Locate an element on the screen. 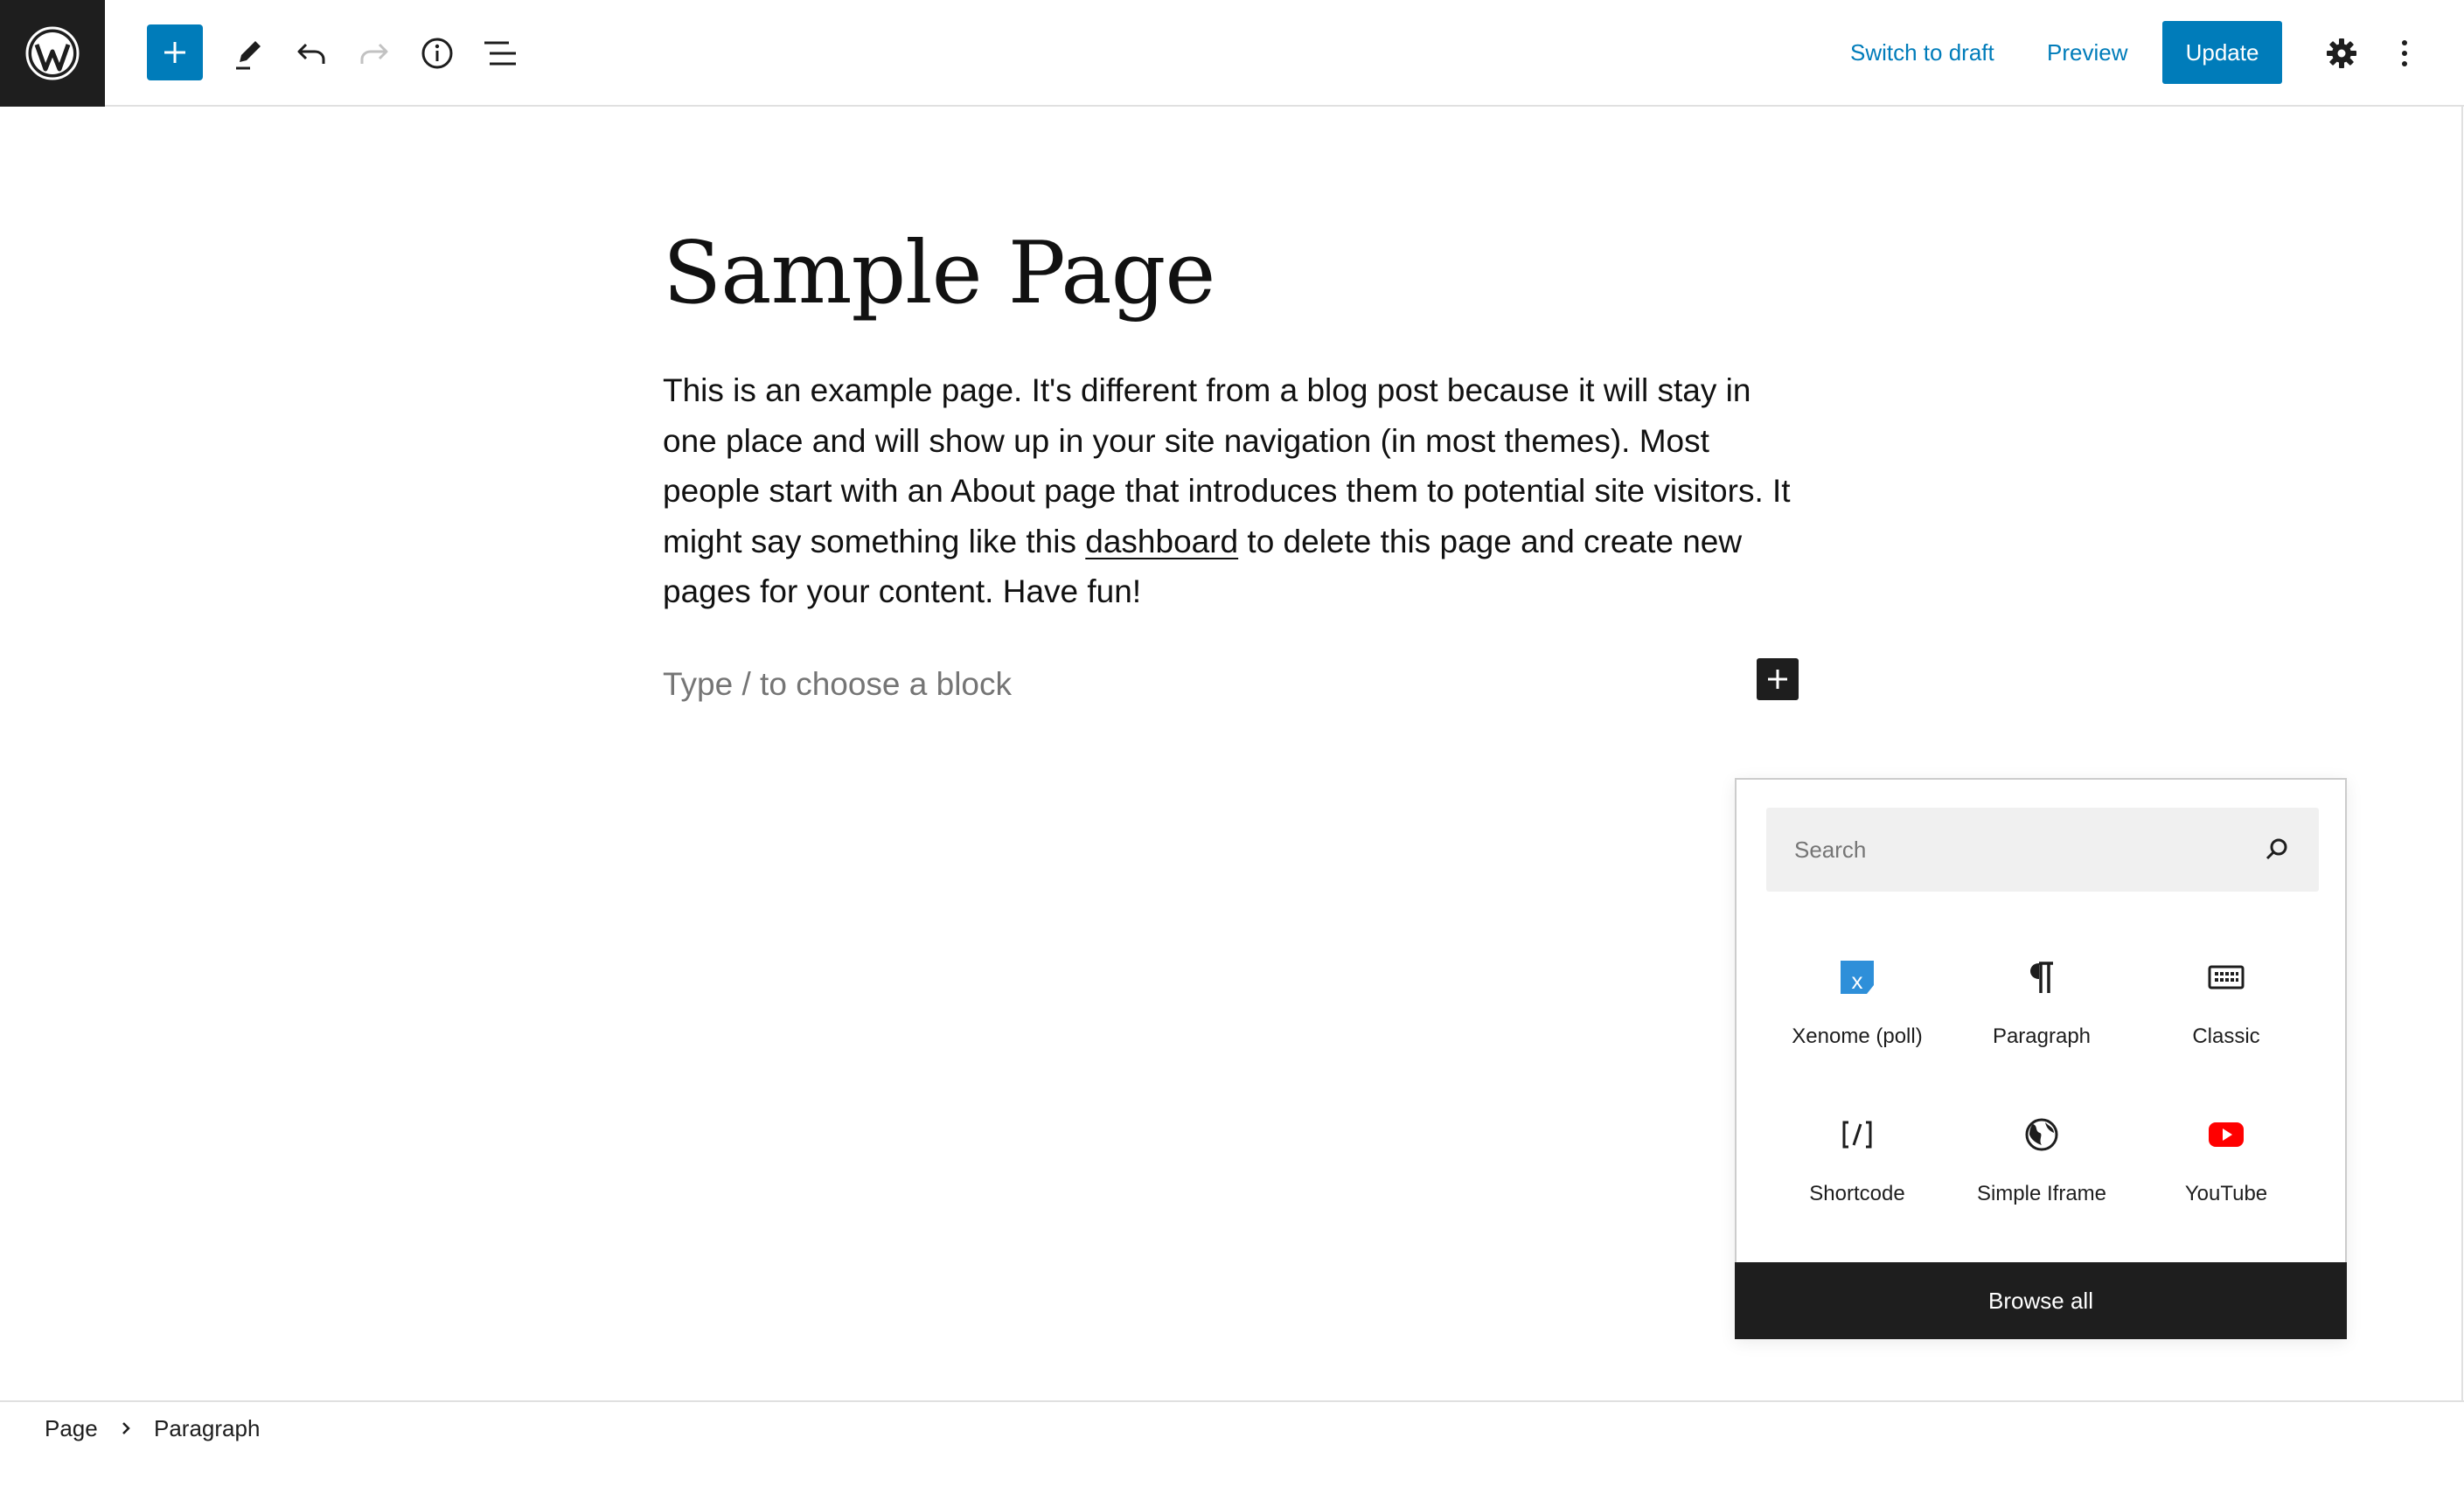 This screenshot has width=2464, height=1500. post-title: Sample Page is located at coordinates (939, 273).